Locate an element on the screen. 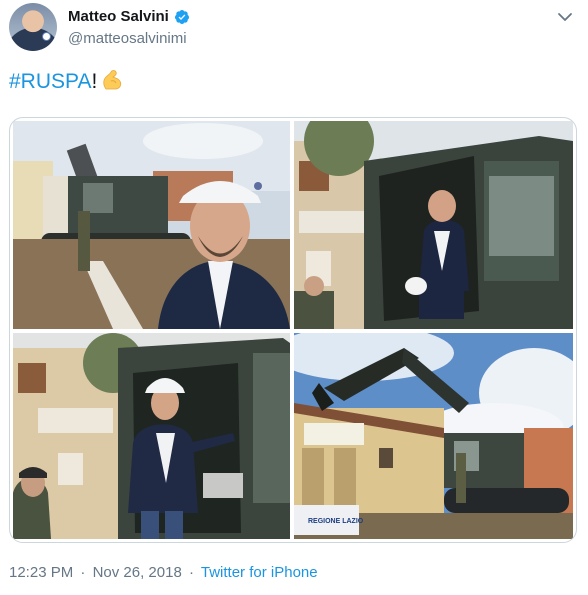 The image size is (588, 595). tweet-date: Nov 26, 2018 is located at coordinates (137, 572).